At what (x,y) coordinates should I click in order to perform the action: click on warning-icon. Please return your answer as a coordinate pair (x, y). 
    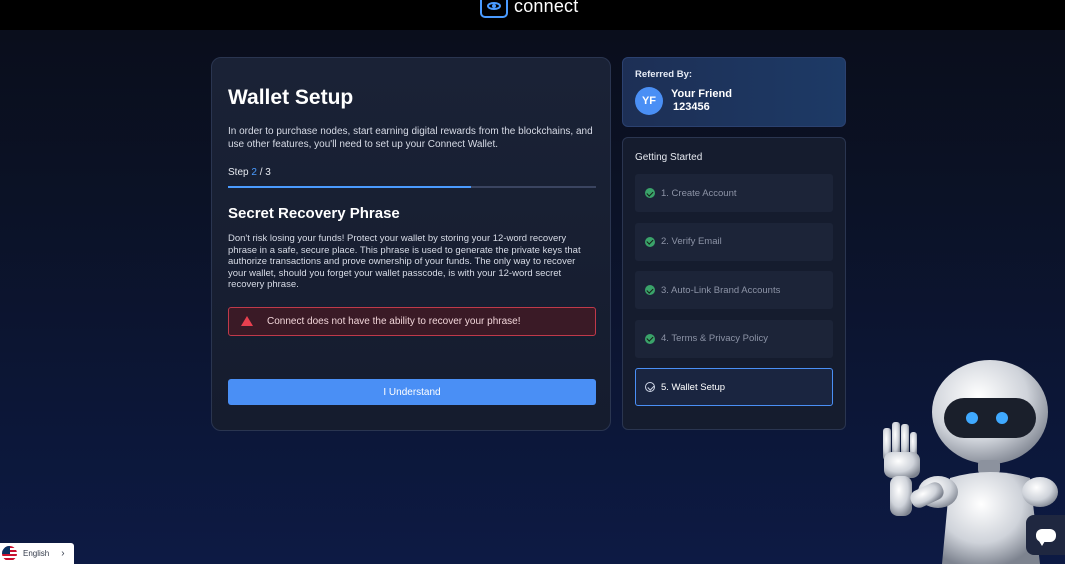
    Looking at the image, I should click on (247, 321).